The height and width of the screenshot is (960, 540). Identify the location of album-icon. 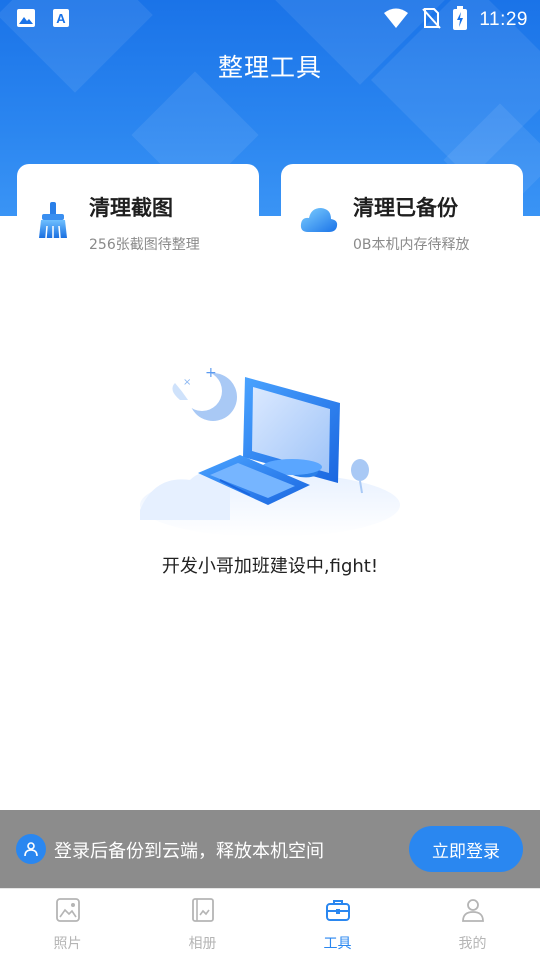
(203, 912).